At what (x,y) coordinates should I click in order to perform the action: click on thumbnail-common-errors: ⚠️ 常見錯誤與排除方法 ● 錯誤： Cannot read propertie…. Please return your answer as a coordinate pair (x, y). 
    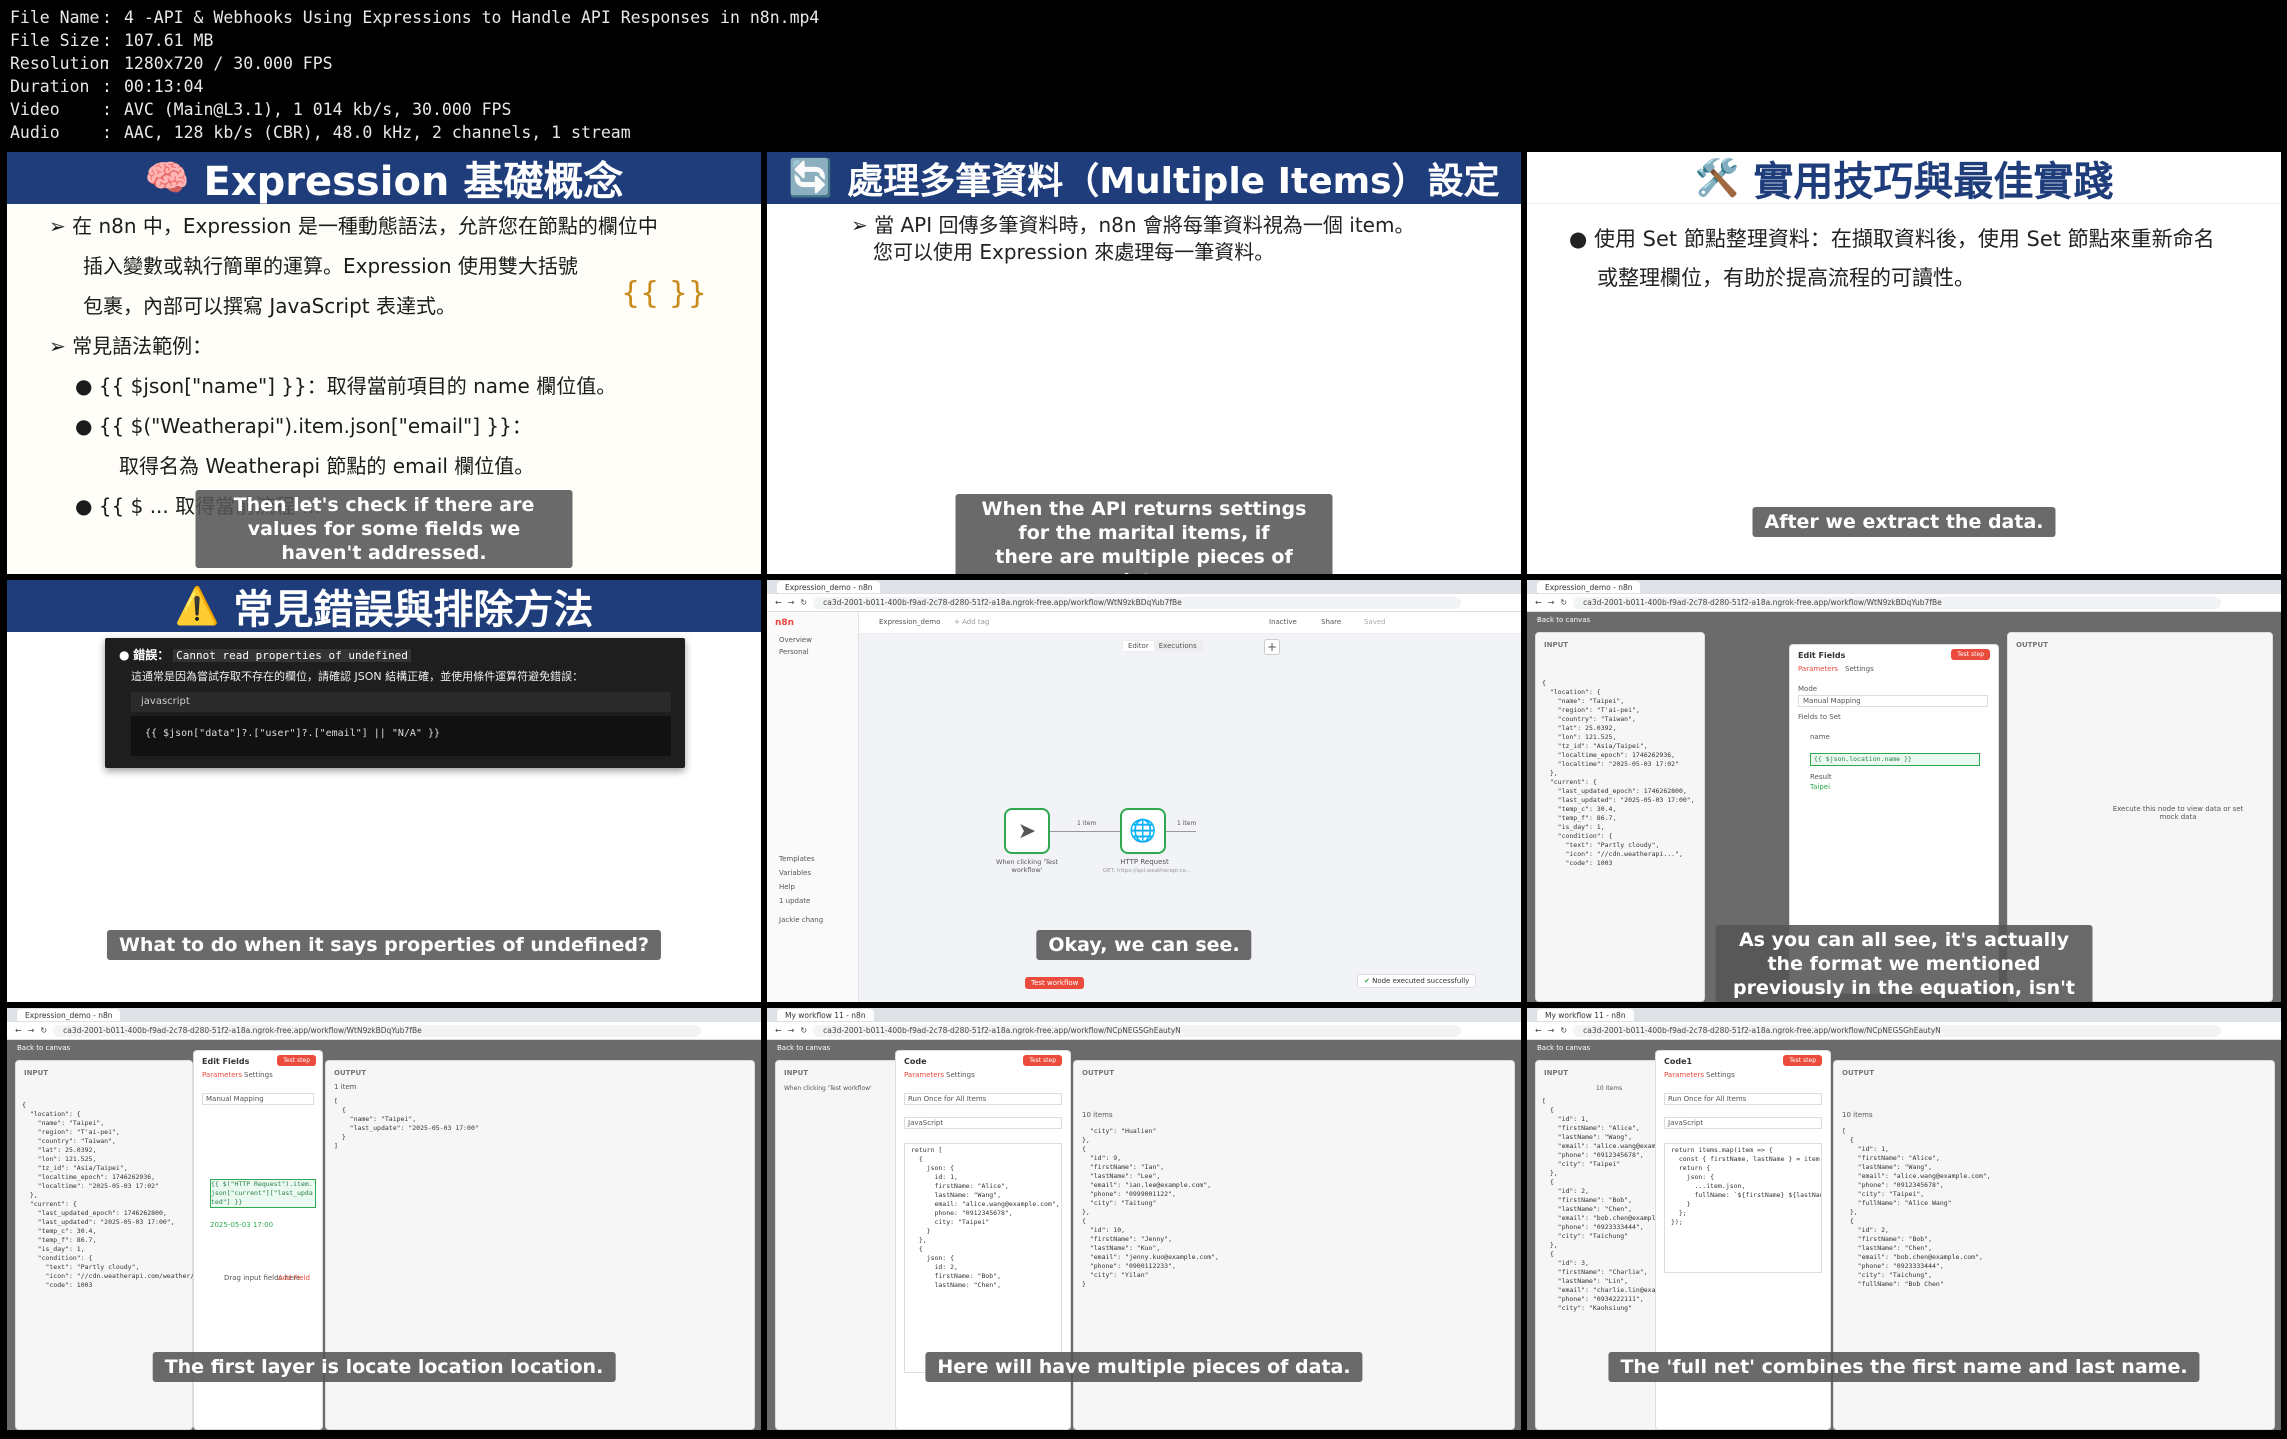
    Looking at the image, I should click on (384, 791).